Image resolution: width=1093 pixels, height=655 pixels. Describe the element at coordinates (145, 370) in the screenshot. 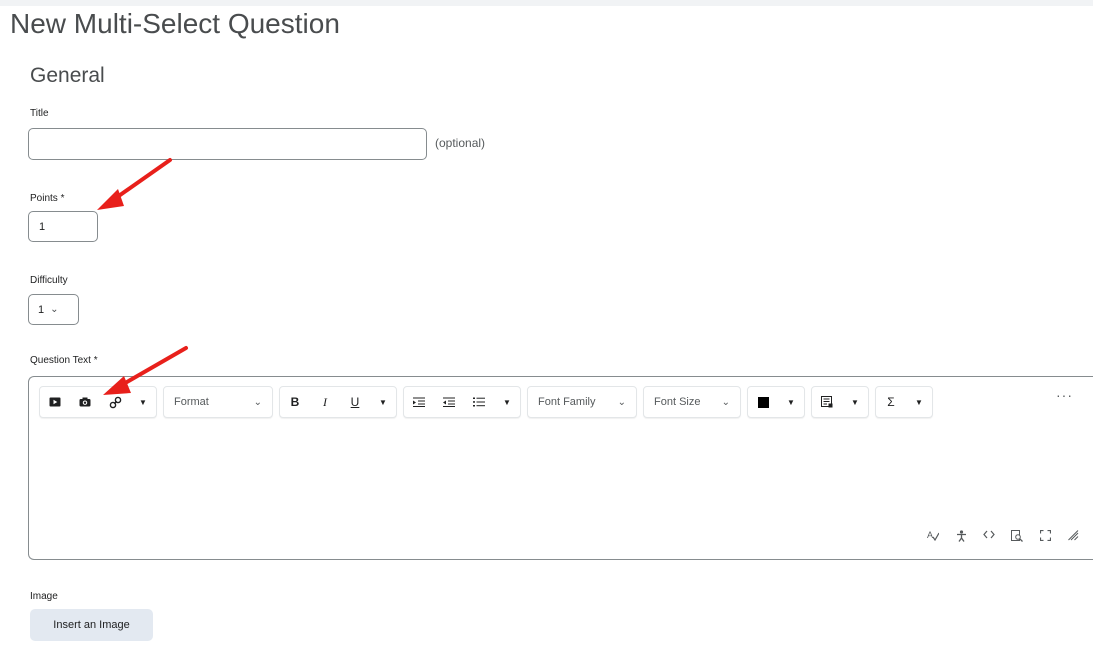

I see `arrow-to-toolbar` at that location.